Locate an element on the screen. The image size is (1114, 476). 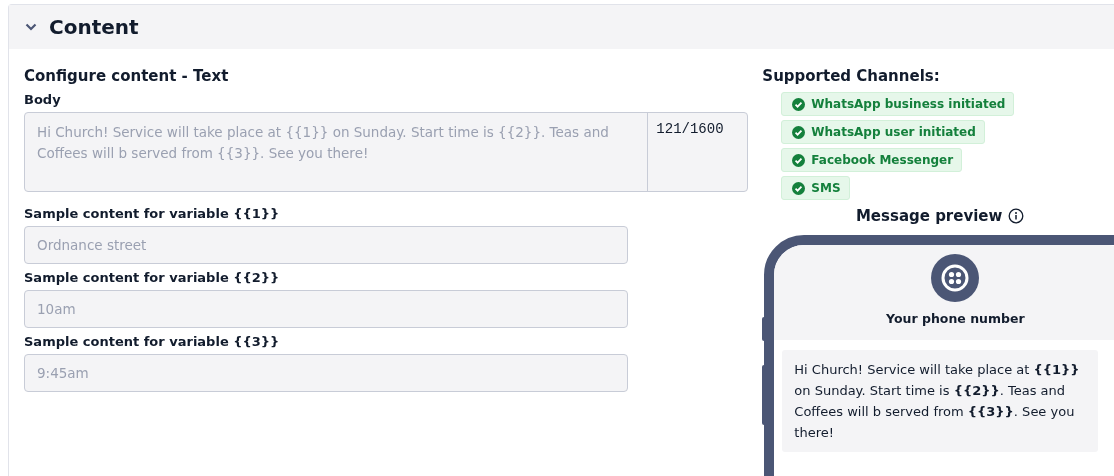
channel-badge: SMS is located at coordinates (815, 188).